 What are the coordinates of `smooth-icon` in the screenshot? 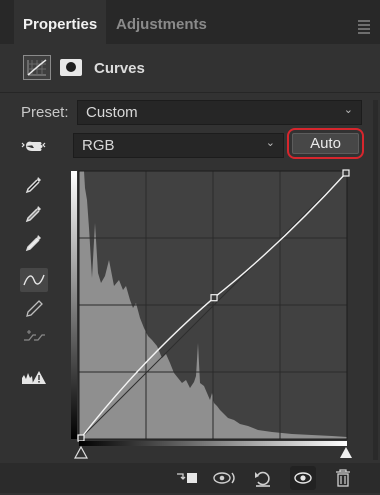 It's located at (34, 338).